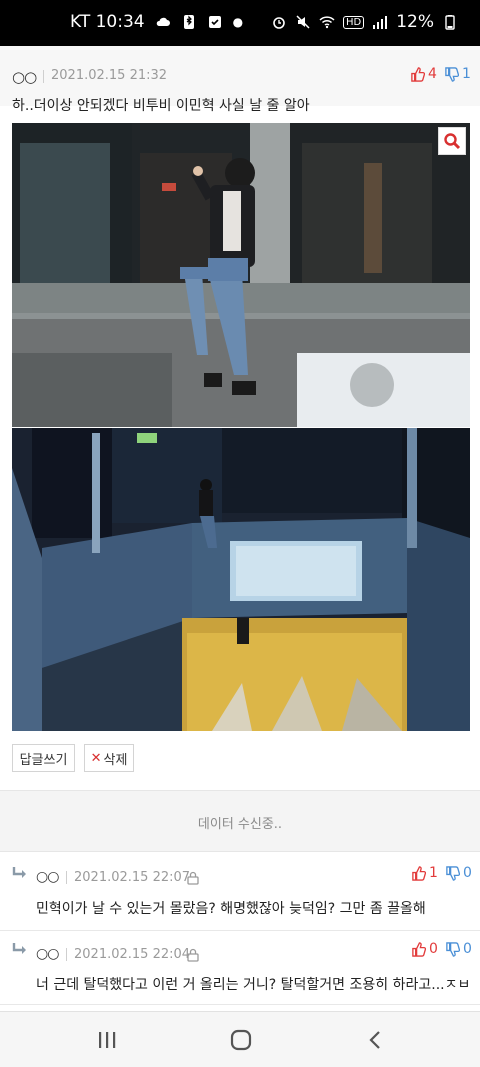  I want to click on delete-button-label: 삭제, so click(115, 760).